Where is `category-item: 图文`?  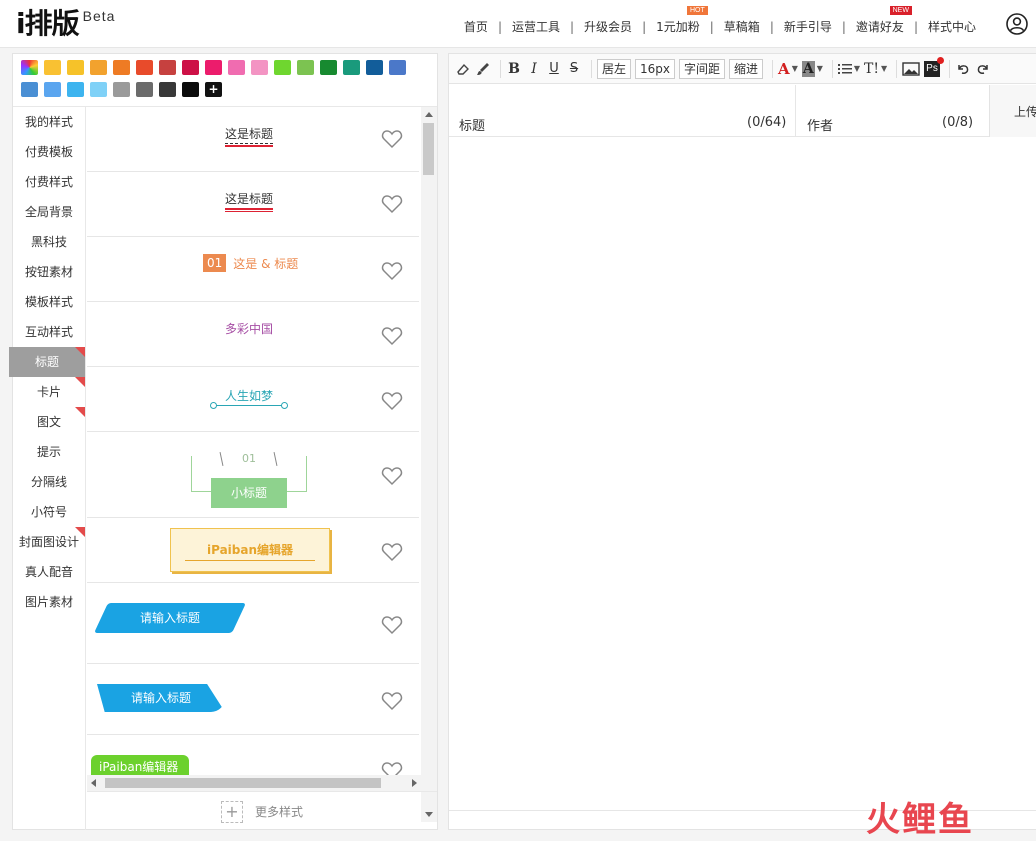 category-item: 图文 is located at coordinates (49, 422).